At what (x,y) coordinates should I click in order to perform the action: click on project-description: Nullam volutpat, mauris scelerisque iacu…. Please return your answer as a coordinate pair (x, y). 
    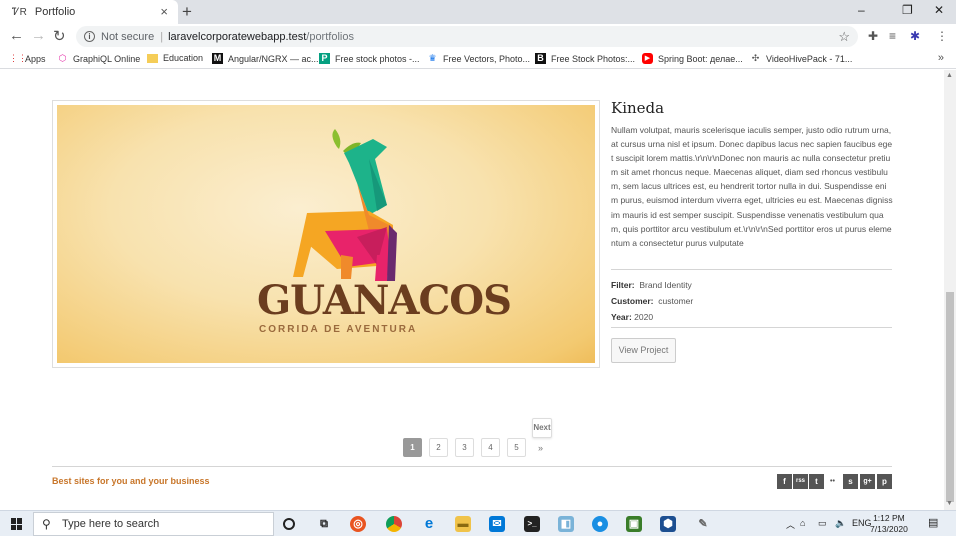
    Looking at the image, I should click on (752, 186).